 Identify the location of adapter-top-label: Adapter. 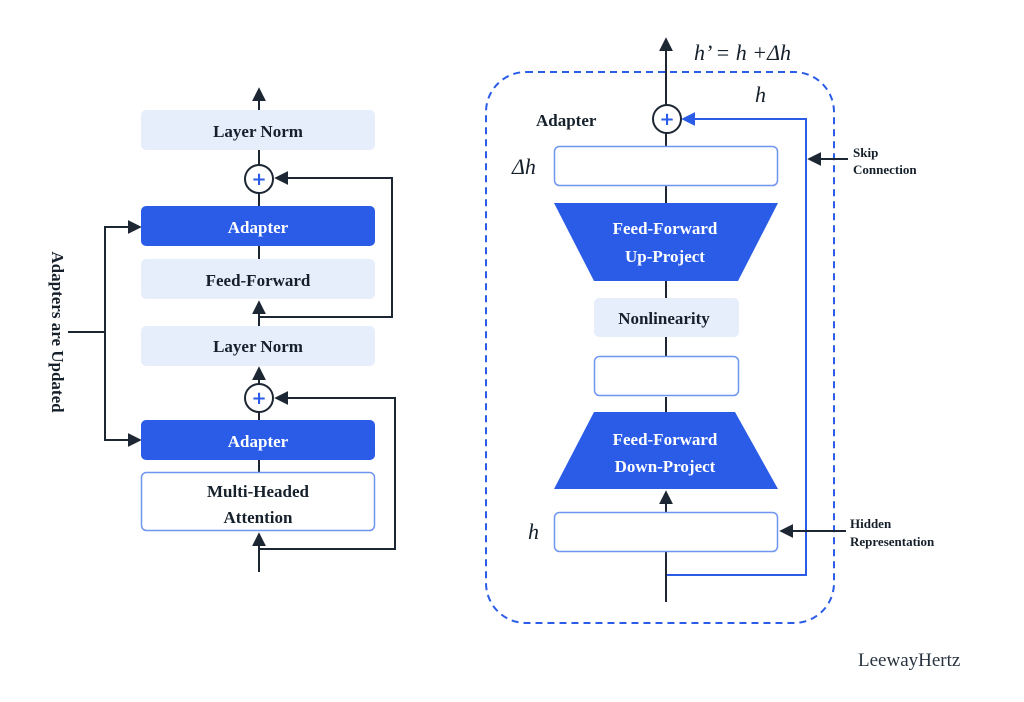
(258, 227).